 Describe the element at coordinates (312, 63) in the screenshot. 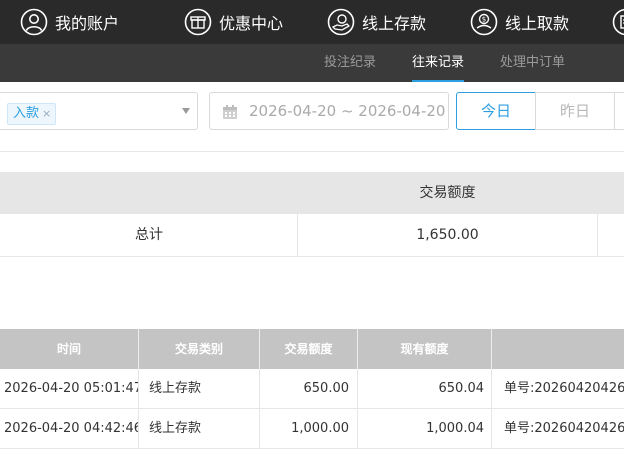

I see `sub-nav: 投注纪录 往来记录 处理中订单` at that location.